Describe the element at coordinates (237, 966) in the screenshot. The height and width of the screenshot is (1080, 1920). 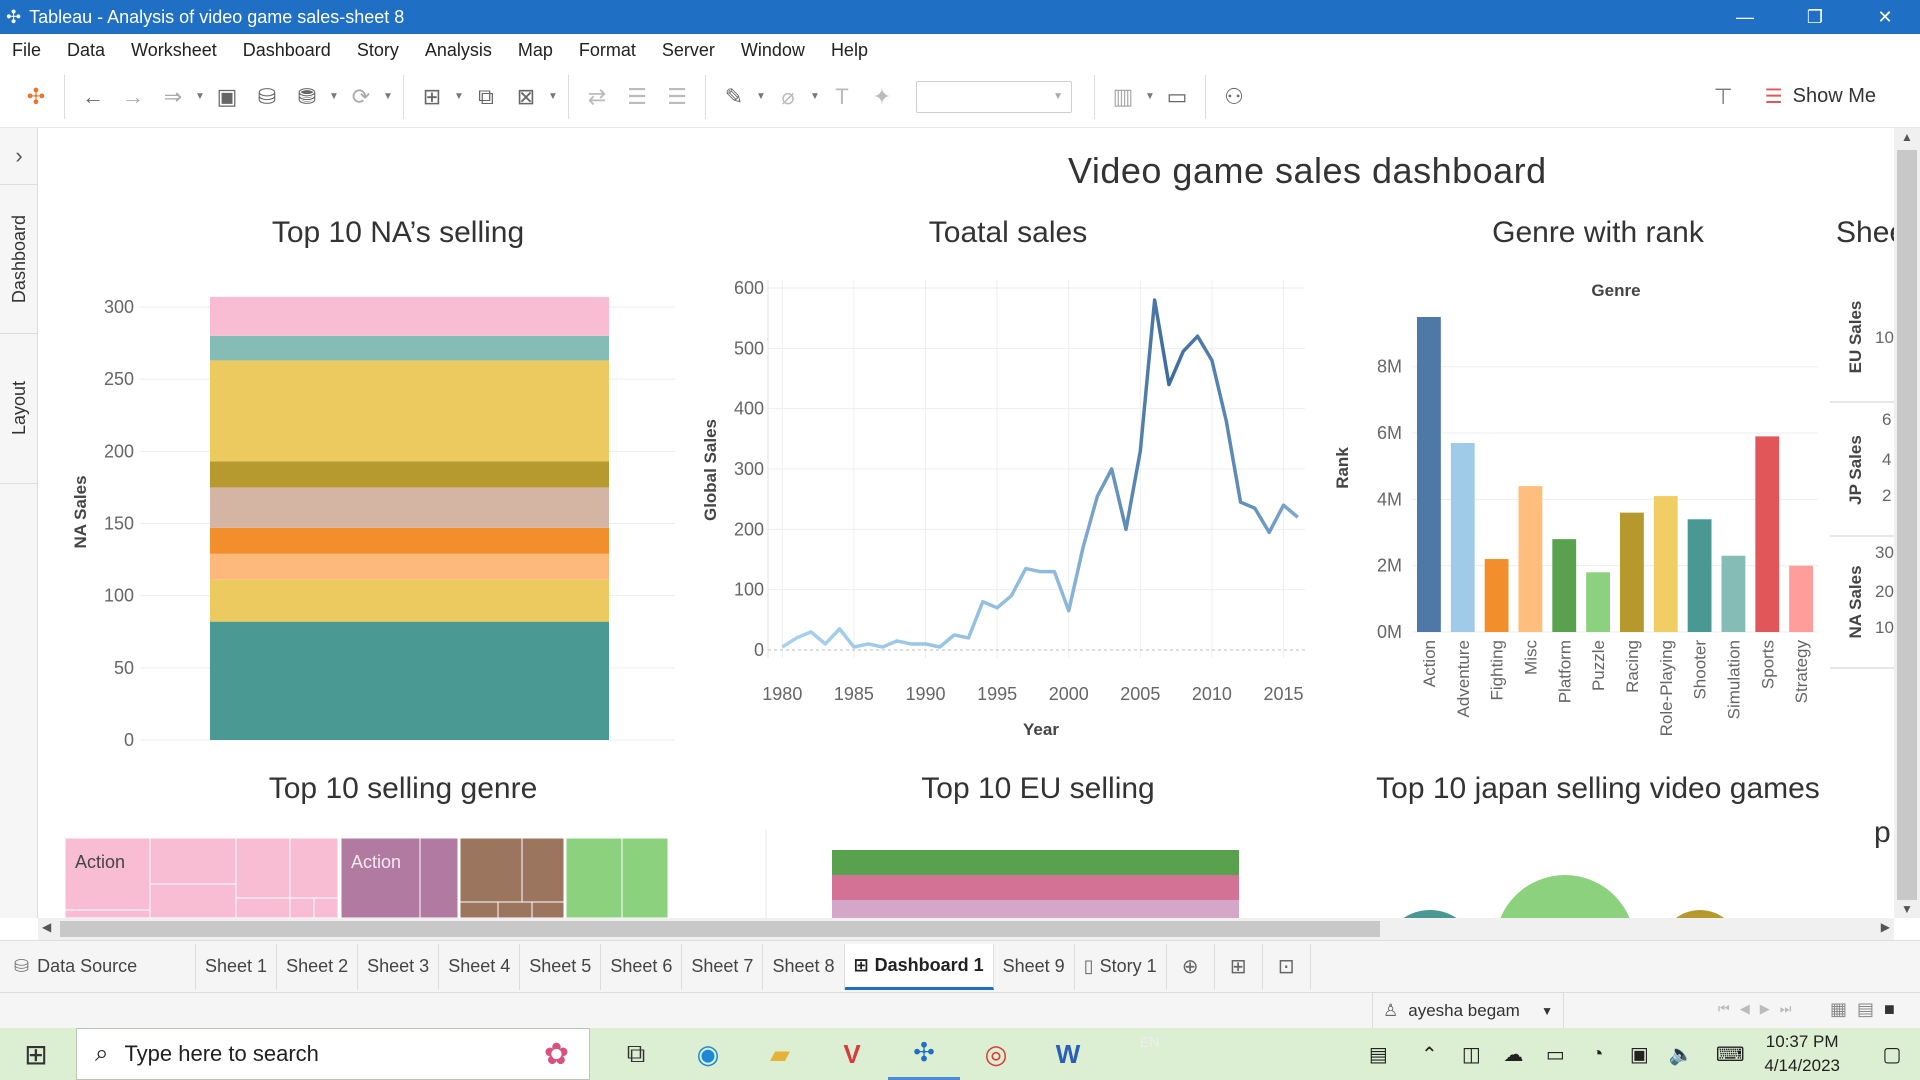
I see `tab-sheet-1: Sheet 1` at that location.